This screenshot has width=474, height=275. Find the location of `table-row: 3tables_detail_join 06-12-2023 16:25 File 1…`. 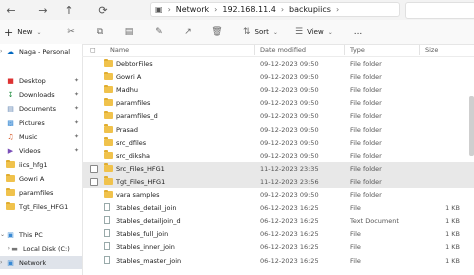

table-row: 3tables_detail_join 06-12-2023 16:25 File 1… is located at coordinates (278, 207).